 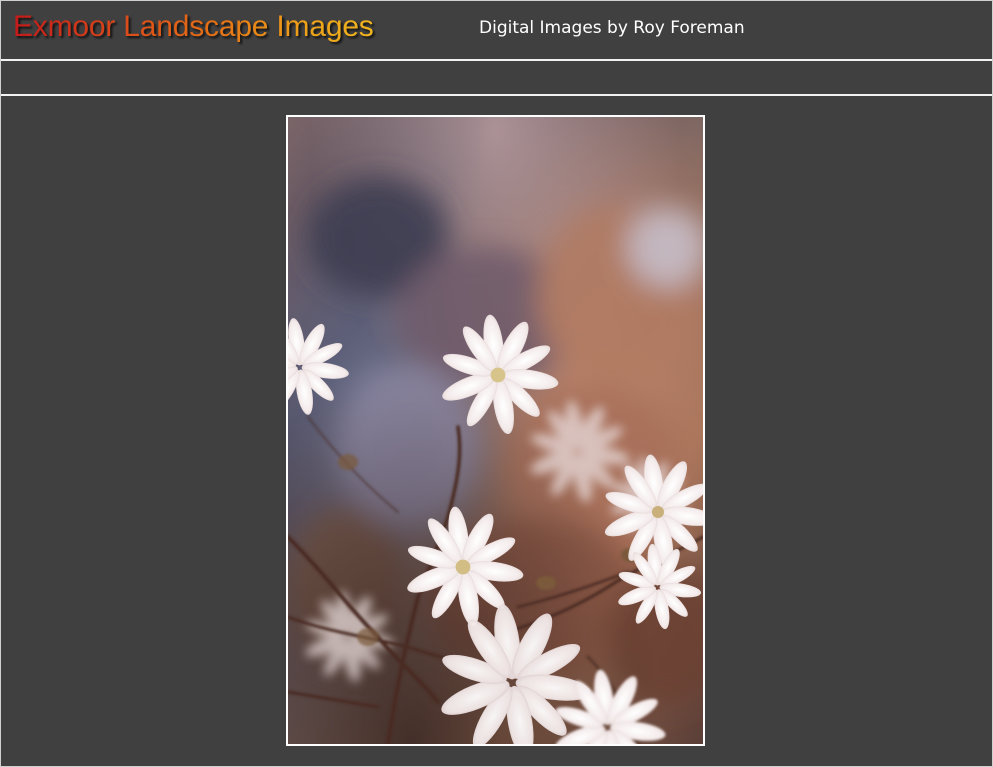 What do you see at coordinates (612, 28) in the screenshot?
I see `site-subtitle: Digital Images by Roy Foreman` at bounding box center [612, 28].